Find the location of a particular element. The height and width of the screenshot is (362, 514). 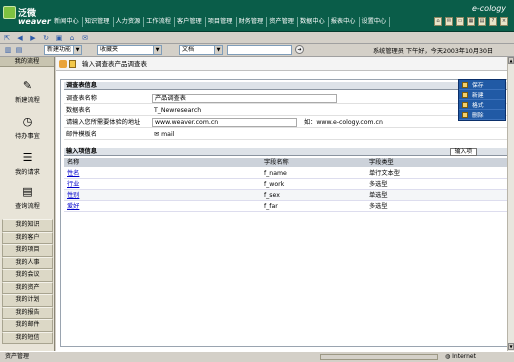

nav-item-customer: 客户管理 is located at coordinates (191, 22).